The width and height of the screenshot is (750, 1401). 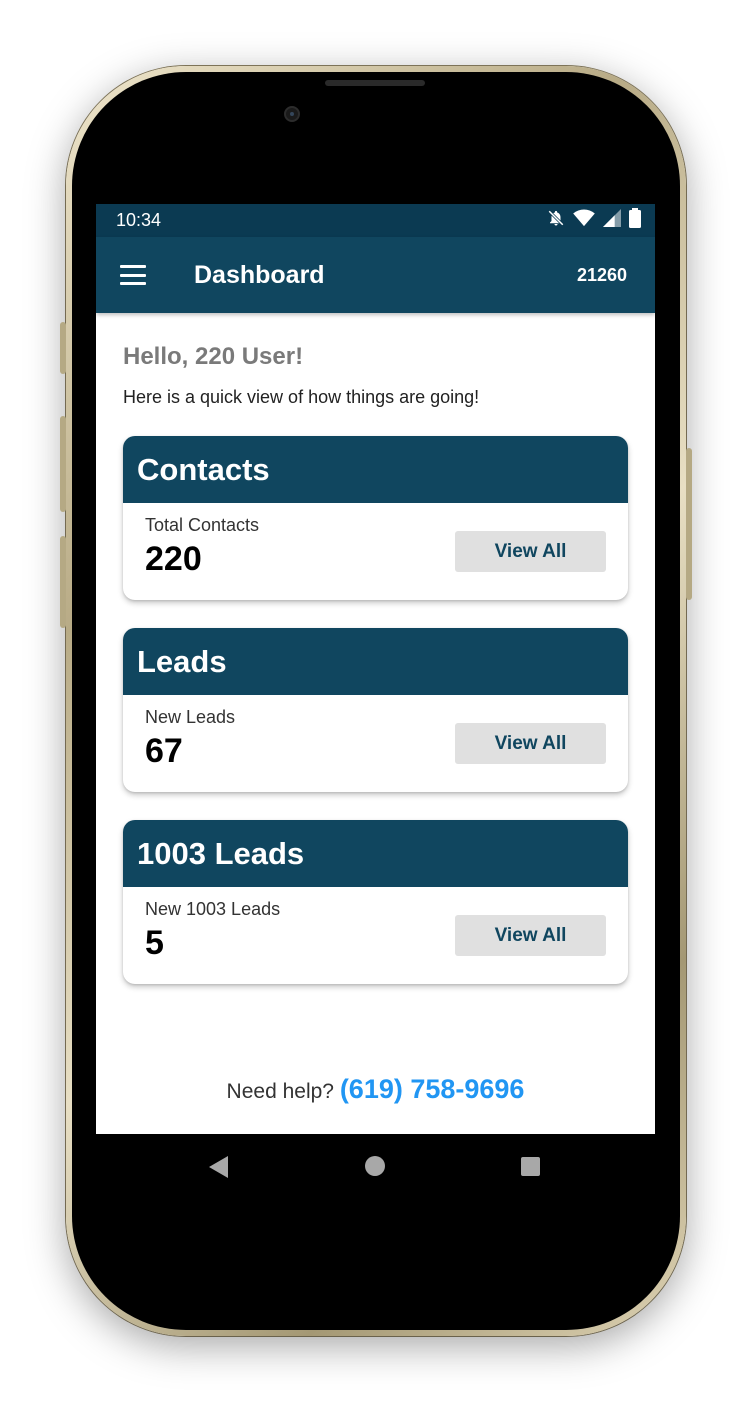 I want to click on card-body: New 1003 Leads 5 View All, so click(x=375, y=935).